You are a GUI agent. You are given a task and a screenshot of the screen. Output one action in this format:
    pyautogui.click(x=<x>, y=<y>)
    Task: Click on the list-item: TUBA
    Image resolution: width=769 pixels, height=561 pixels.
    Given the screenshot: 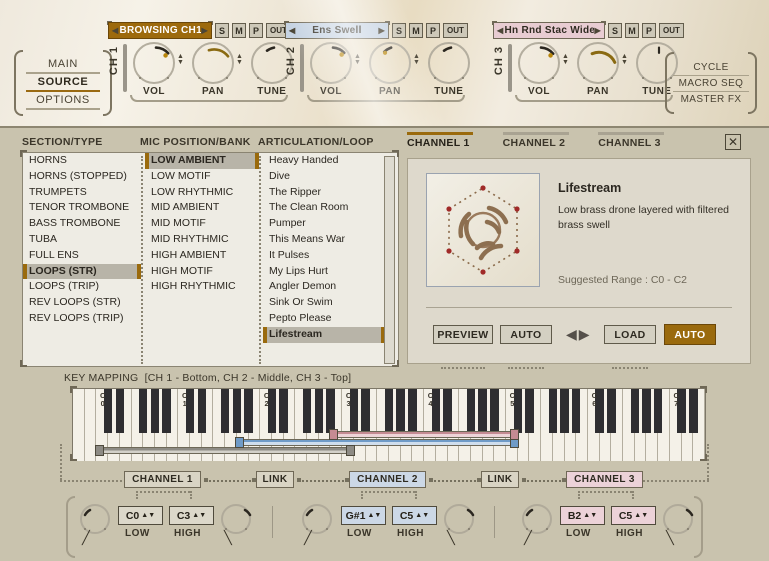 What is the action you would take?
    pyautogui.click(x=82, y=240)
    